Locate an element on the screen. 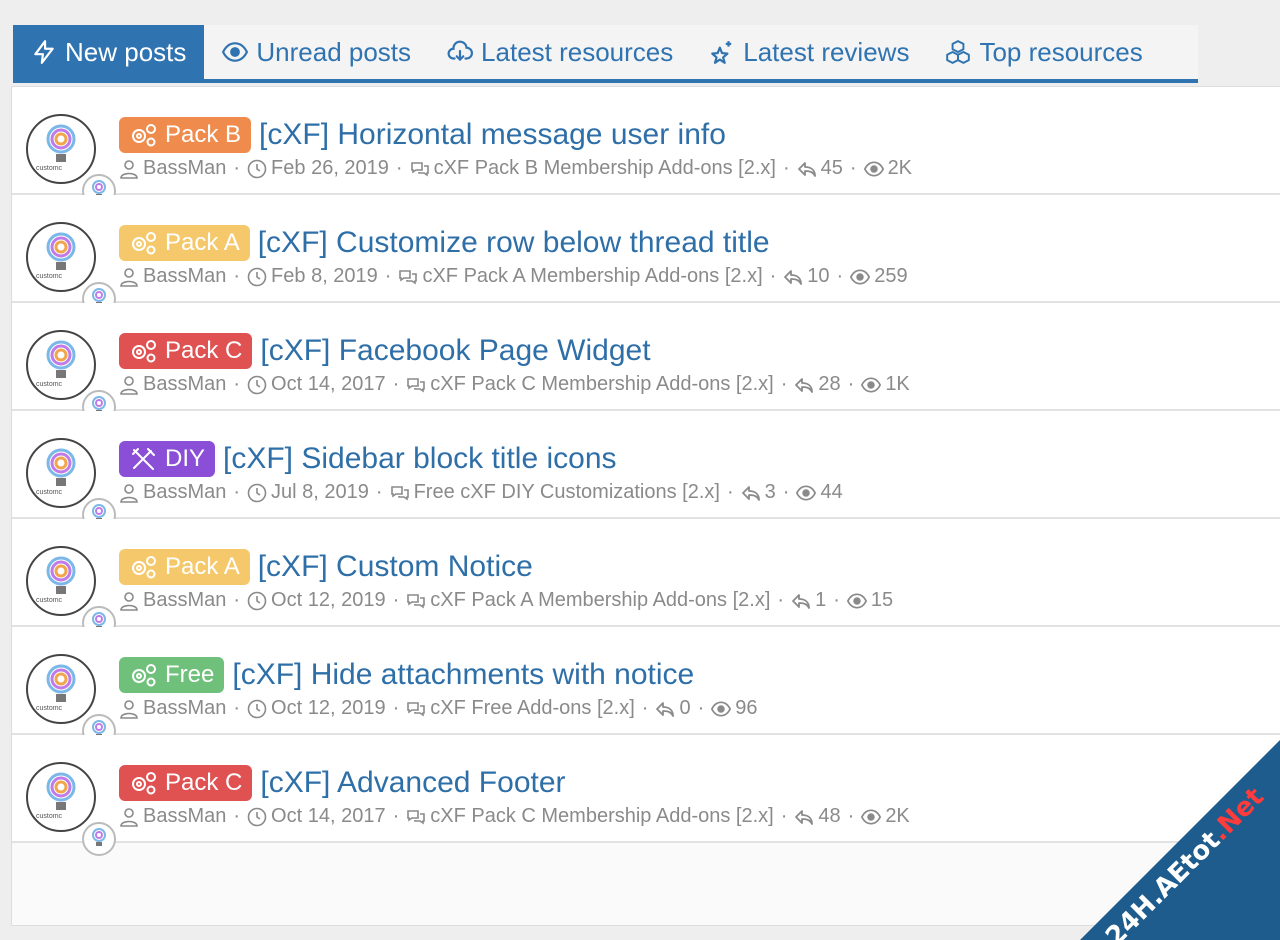  thread-title-line: Pack A [cXF] Custom Notice is located at coordinates (326, 567).